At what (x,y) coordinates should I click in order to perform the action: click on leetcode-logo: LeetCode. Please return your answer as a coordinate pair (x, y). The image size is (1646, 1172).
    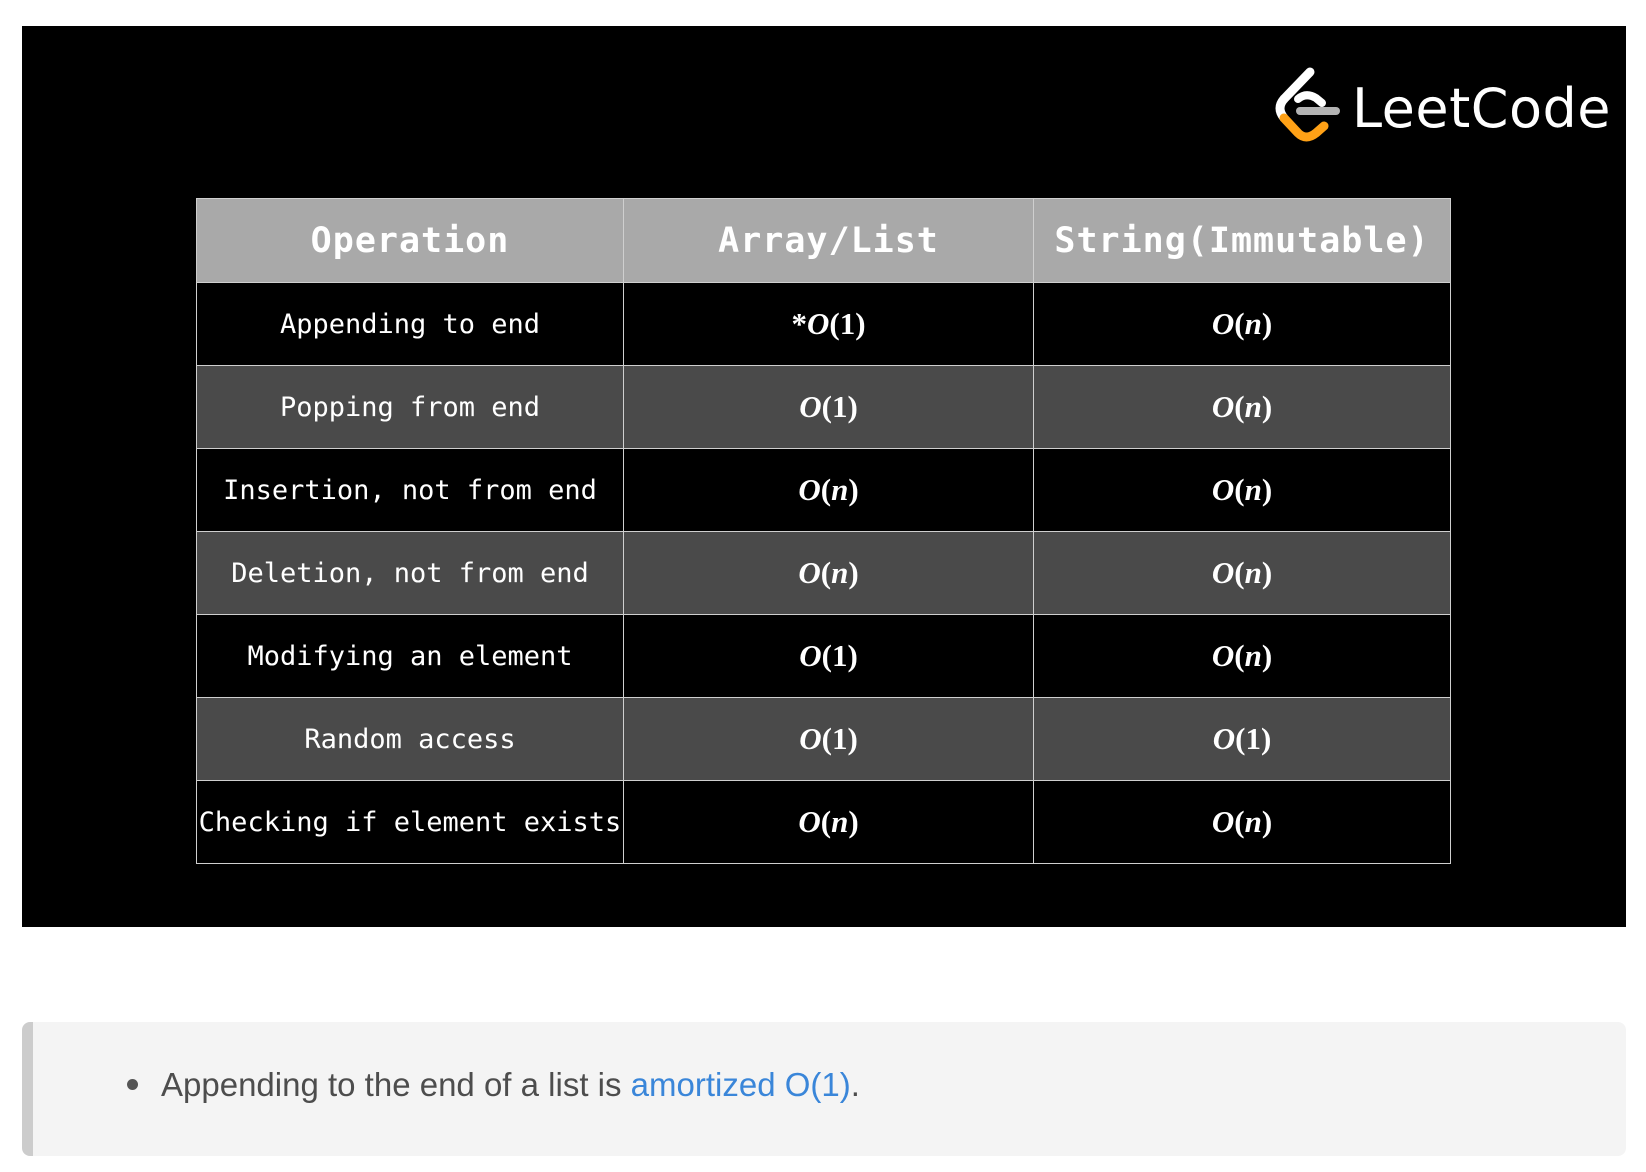
    Looking at the image, I should click on (1440, 109).